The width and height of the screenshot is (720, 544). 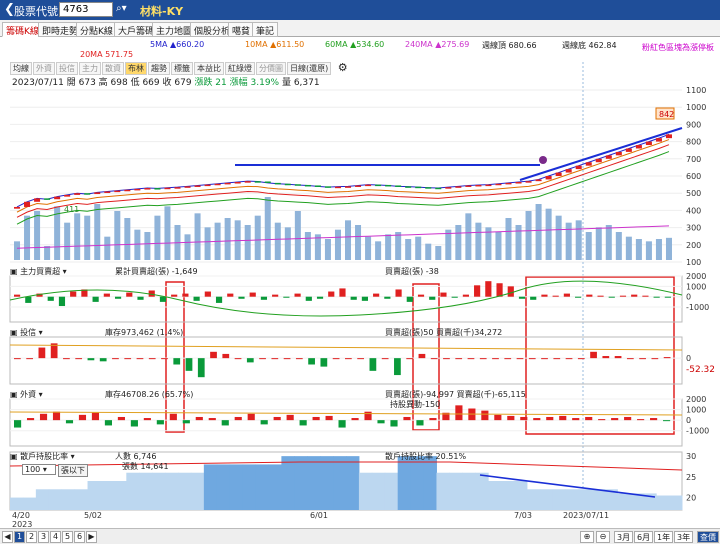 I want to click on toolbar-bollinger: 布林, so click(x=136, y=68).